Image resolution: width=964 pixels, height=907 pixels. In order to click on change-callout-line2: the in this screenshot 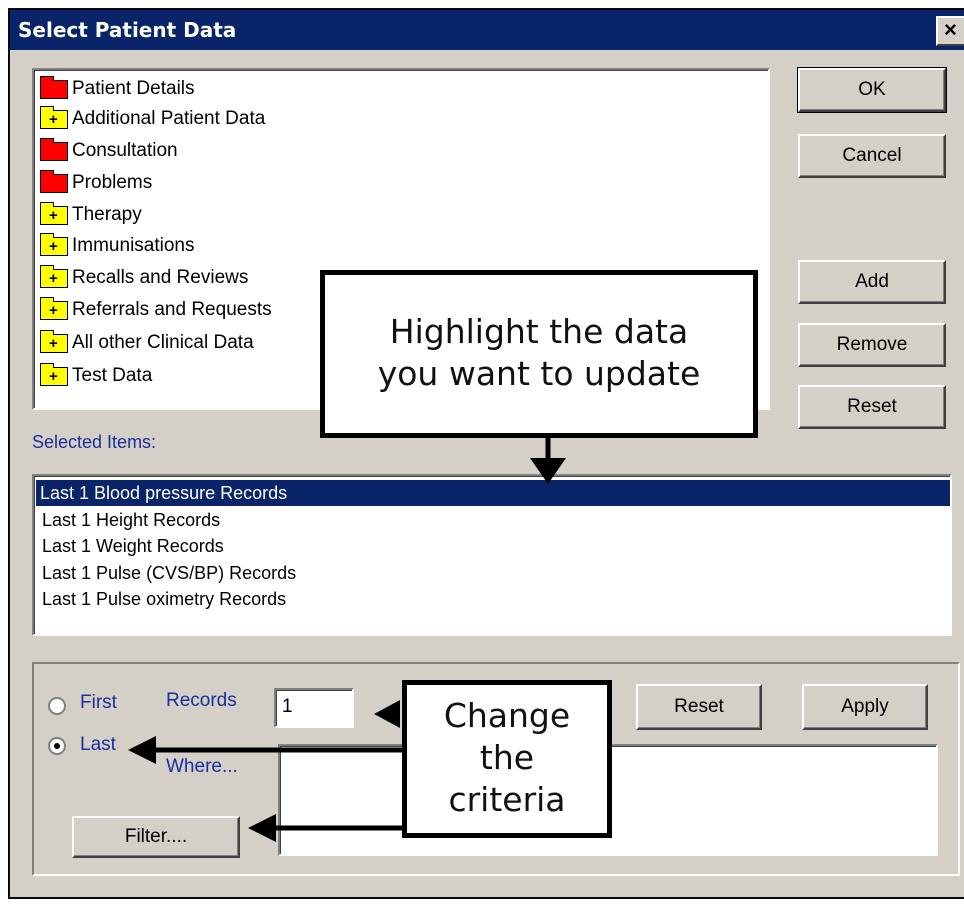, I will do `click(507, 757)`.